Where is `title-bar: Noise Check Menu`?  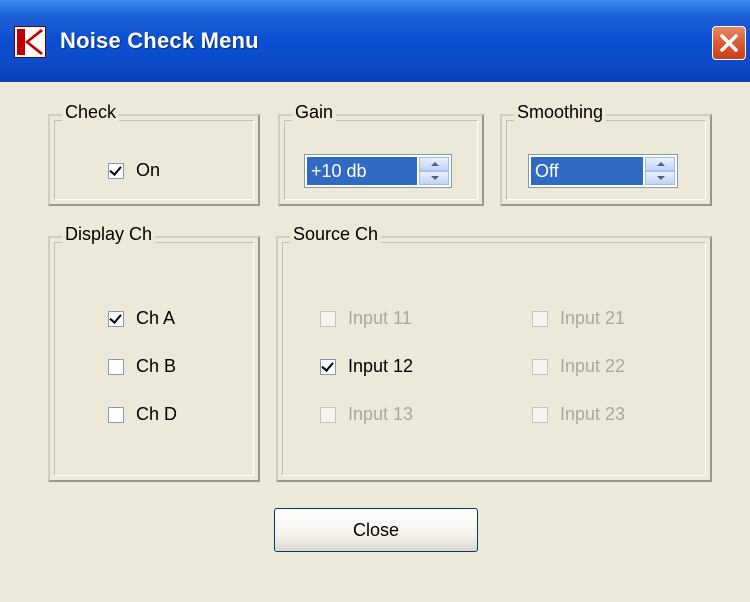 title-bar: Noise Check Menu is located at coordinates (375, 41).